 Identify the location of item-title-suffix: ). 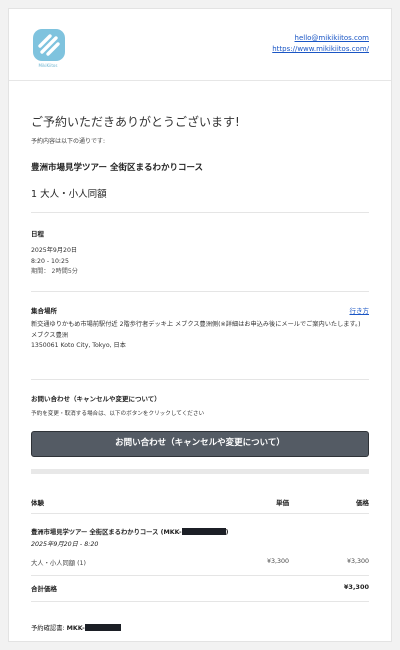
(227, 532).